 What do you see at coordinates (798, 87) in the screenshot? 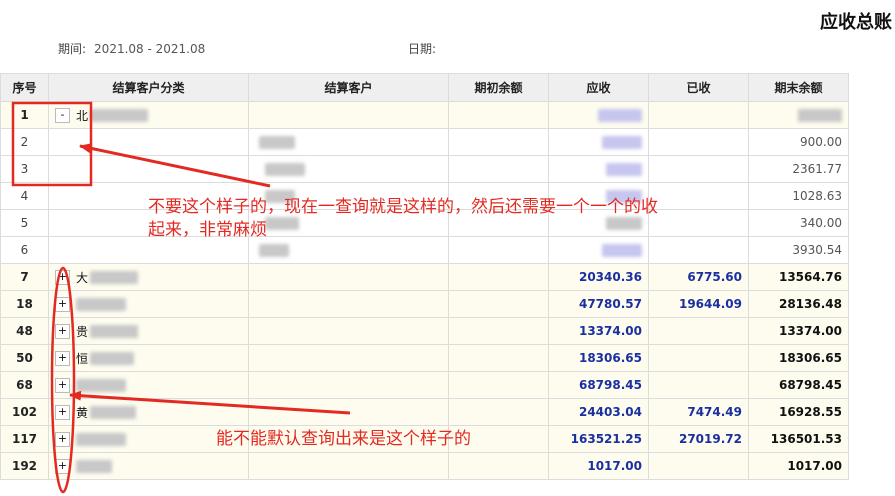
I see `col-closing-balance: 期末余额` at bounding box center [798, 87].